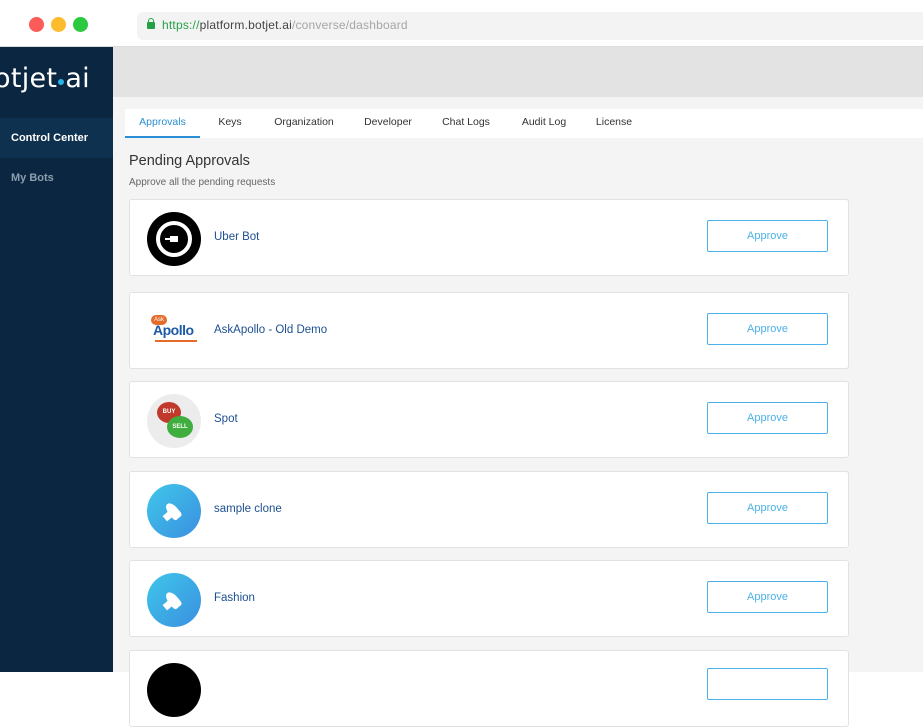 This screenshot has height=727, width=923. I want to click on approval-card: Fashion Approve, so click(489, 598).